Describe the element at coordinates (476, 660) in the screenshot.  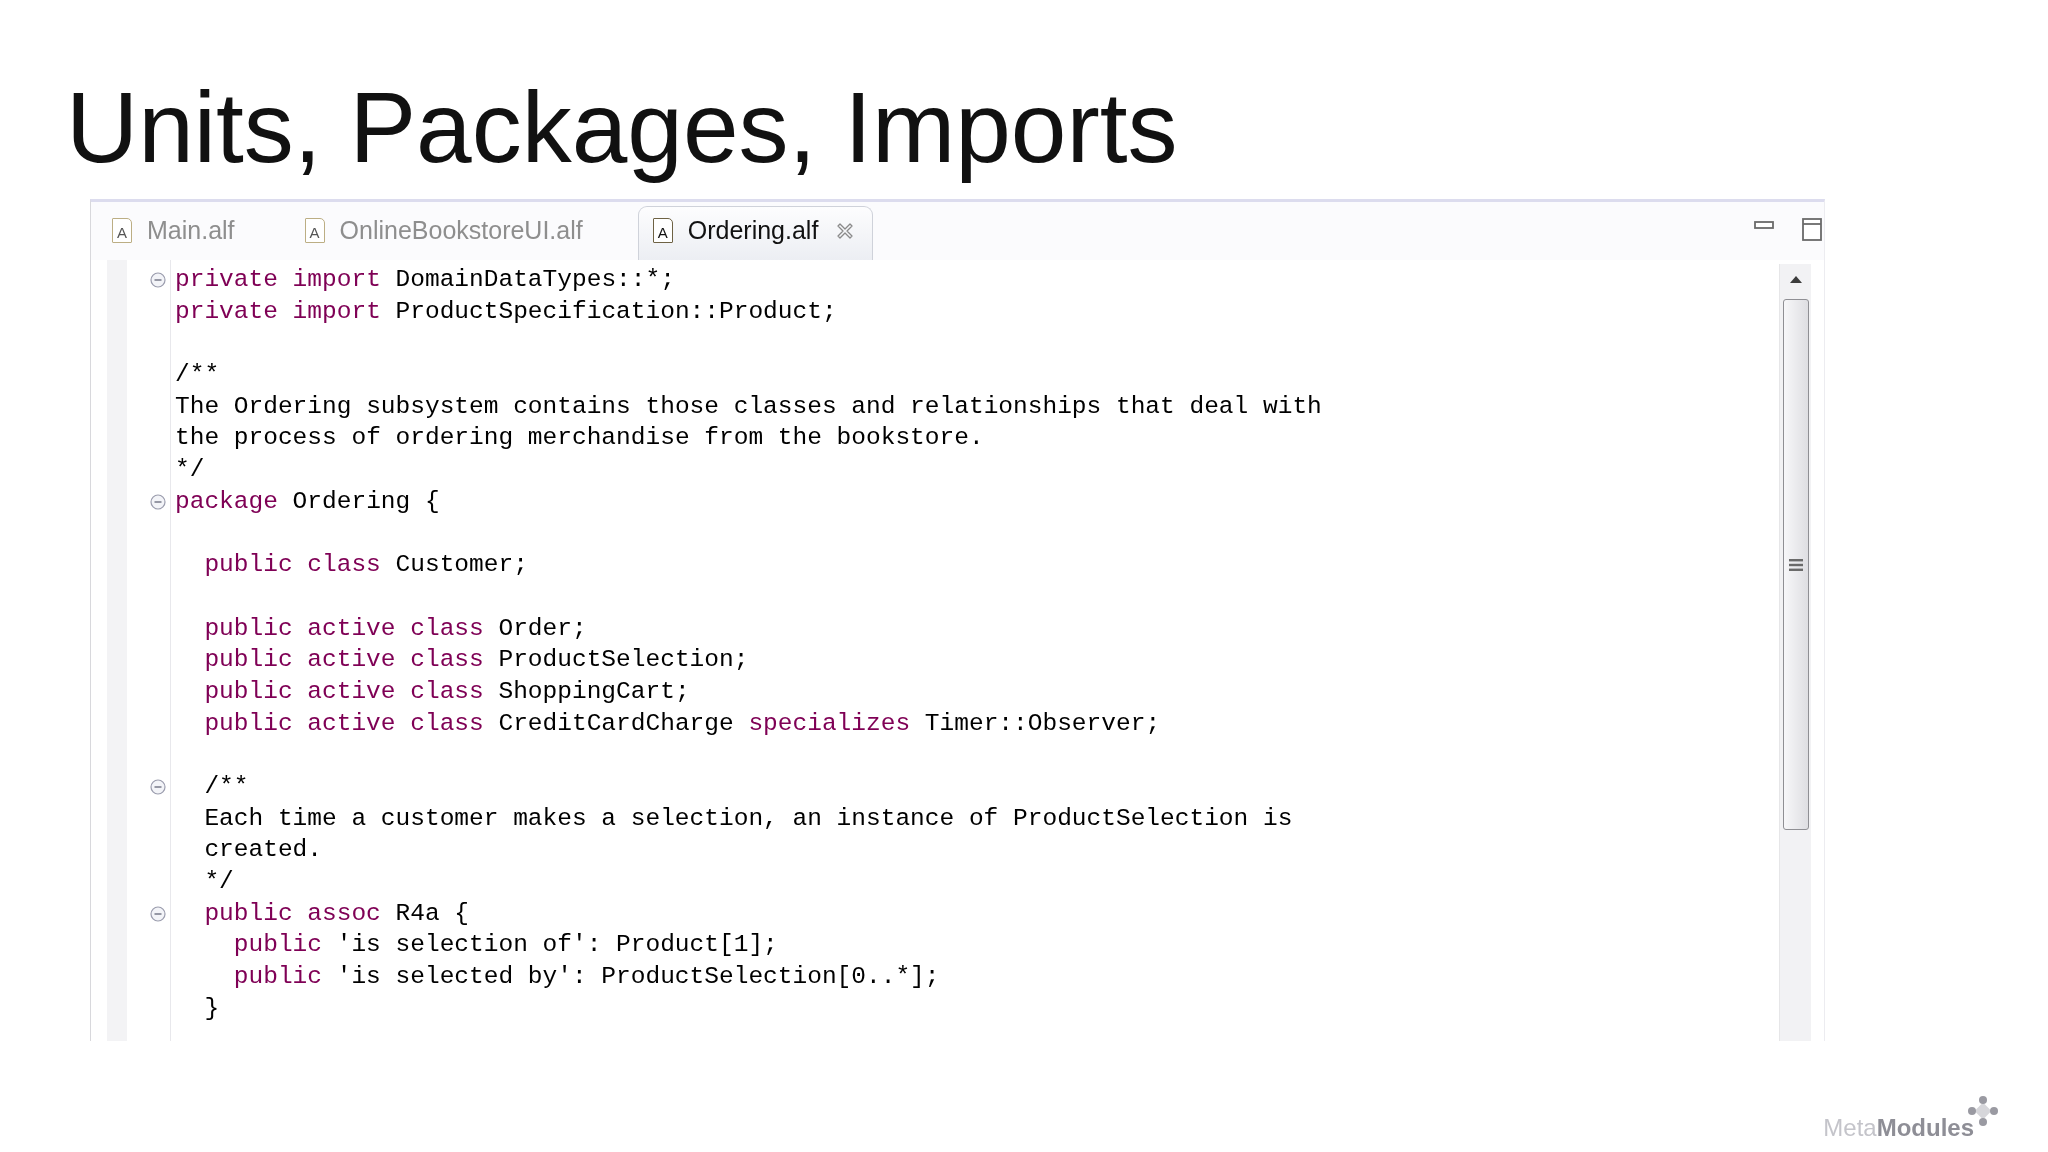
I see `code-line: public active class ProductSelection;` at that location.